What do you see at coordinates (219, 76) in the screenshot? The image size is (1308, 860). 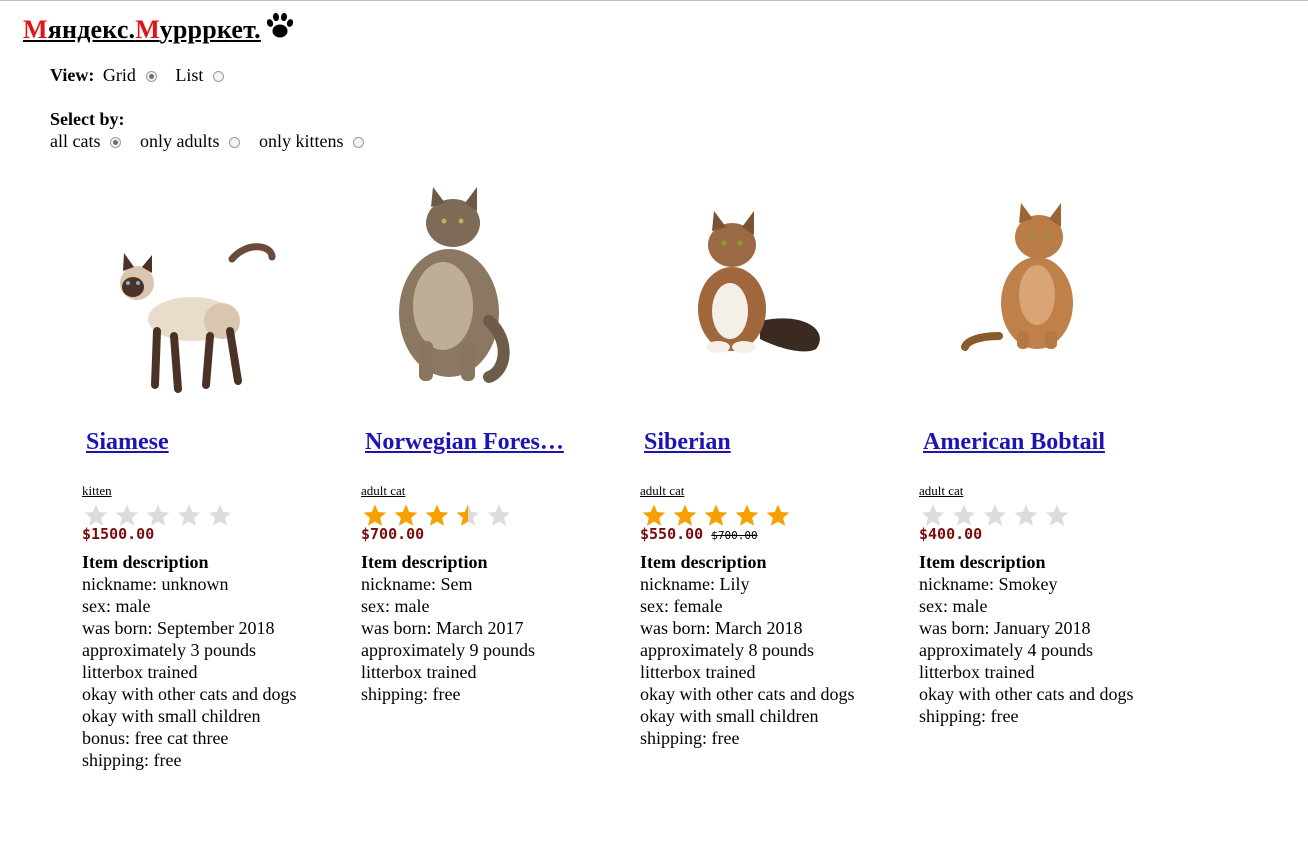 I see `list-radio` at bounding box center [219, 76].